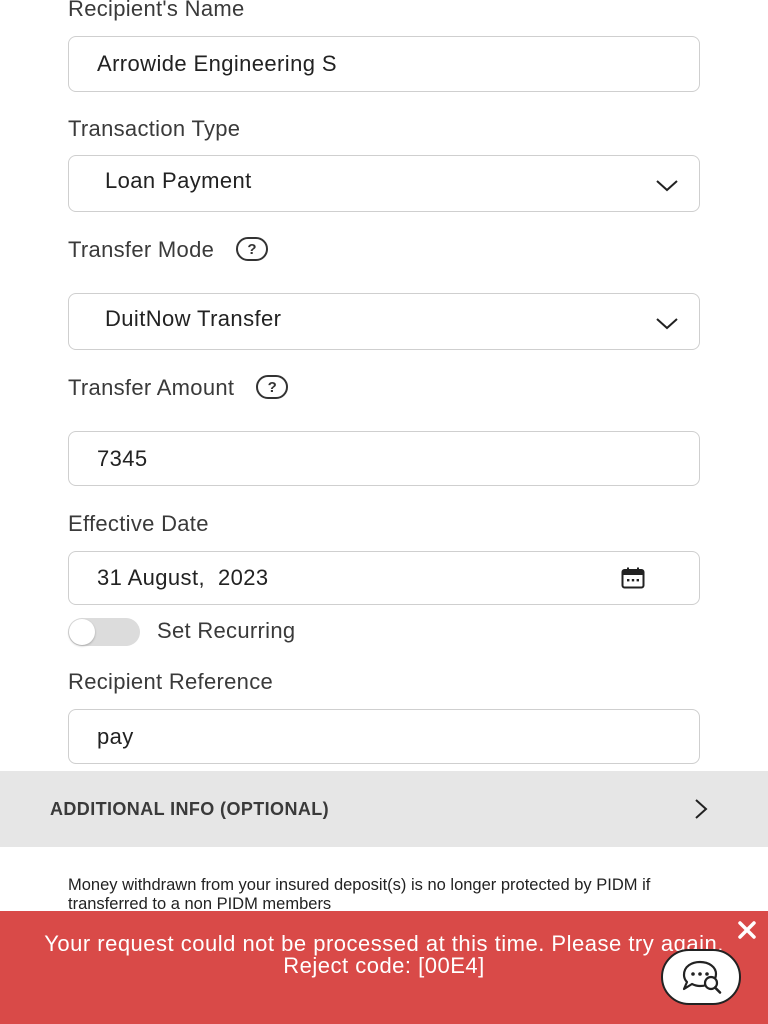 The height and width of the screenshot is (1024, 768). Describe the element at coordinates (82, 632) in the screenshot. I see `toggle-knob` at that location.